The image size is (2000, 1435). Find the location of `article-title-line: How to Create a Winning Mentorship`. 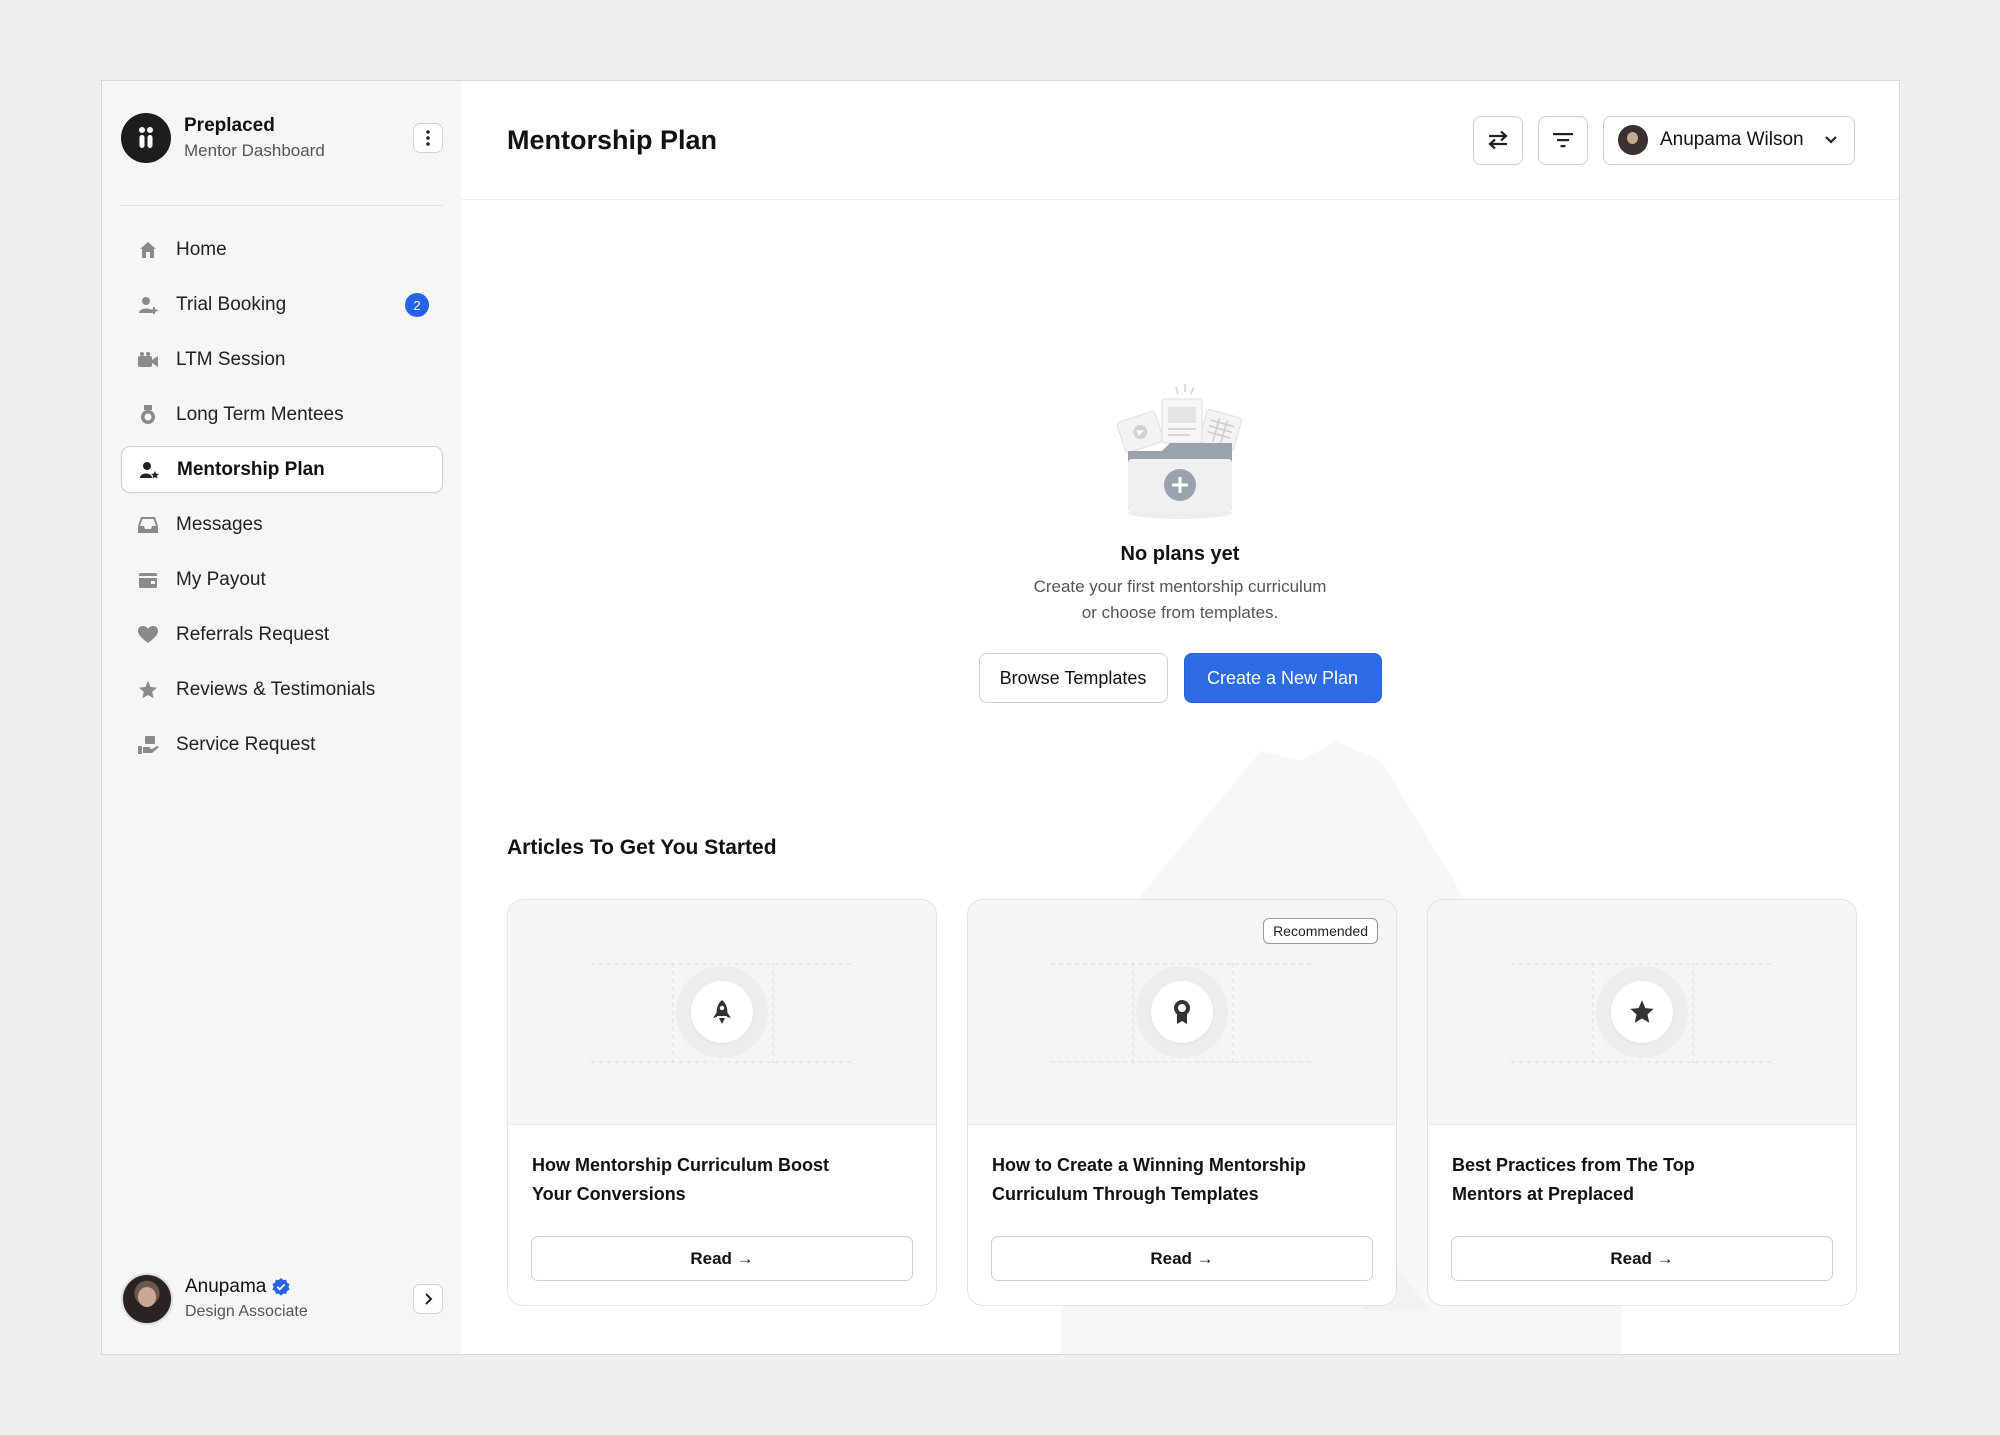

article-title-line: How to Create a Winning Mentorship is located at coordinates (1149, 1165).